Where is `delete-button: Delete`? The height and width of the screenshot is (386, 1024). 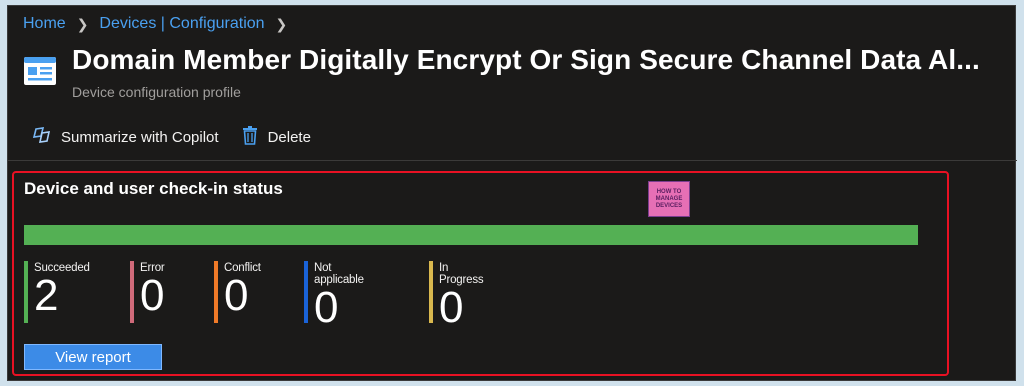 delete-button: Delete is located at coordinates (276, 137).